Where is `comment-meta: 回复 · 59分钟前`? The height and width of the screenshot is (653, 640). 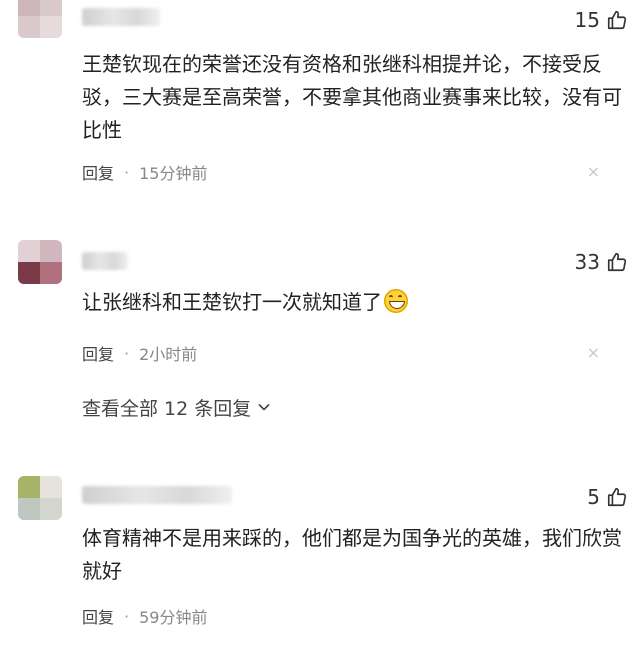 comment-meta: 回复 · 59分钟前 is located at coordinates (144, 616).